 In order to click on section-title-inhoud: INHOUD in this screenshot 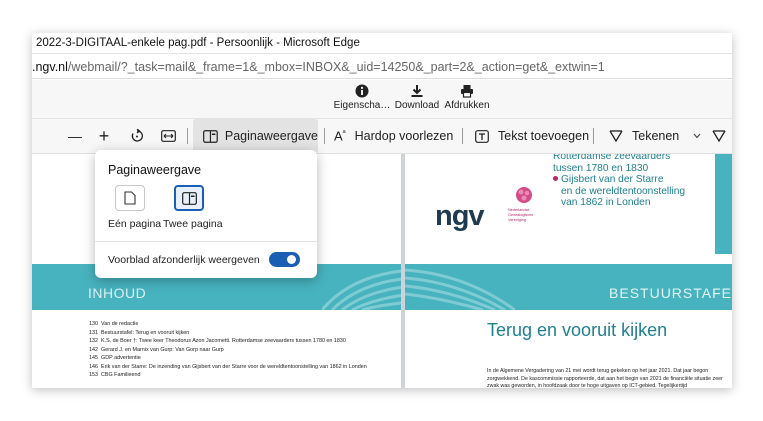, I will do `click(117, 293)`.